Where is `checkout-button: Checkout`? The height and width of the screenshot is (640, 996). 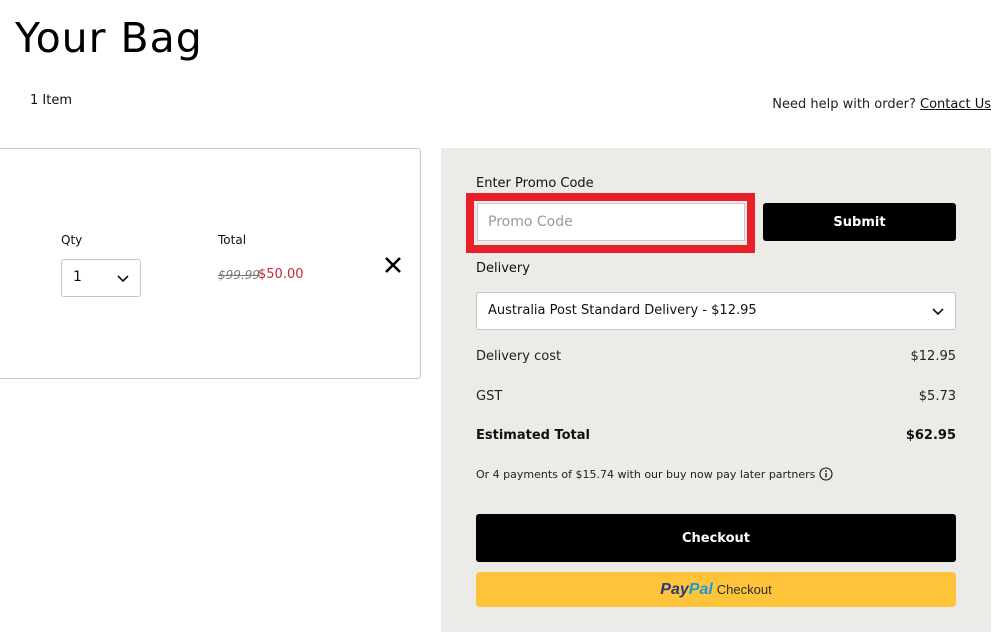
checkout-button: Checkout is located at coordinates (716, 538).